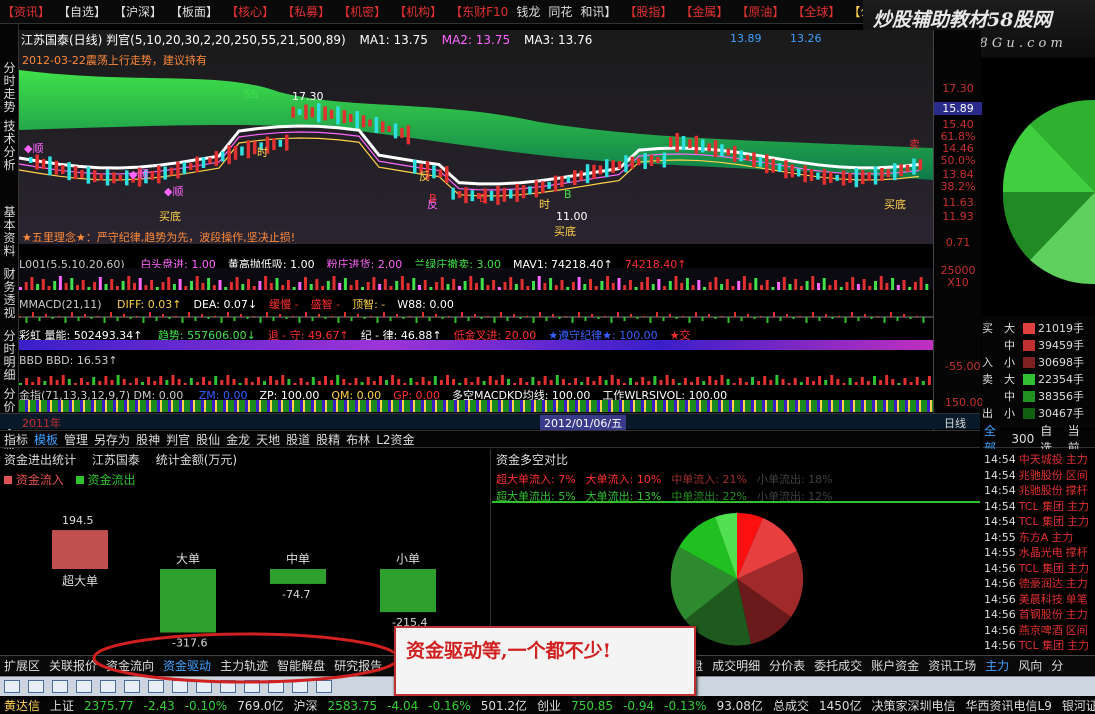 The height and width of the screenshot is (714, 1095). What do you see at coordinates (22, 665) in the screenshot?
I see `bottom-tab-0: 扩展区` at bounding box center [22, 665].